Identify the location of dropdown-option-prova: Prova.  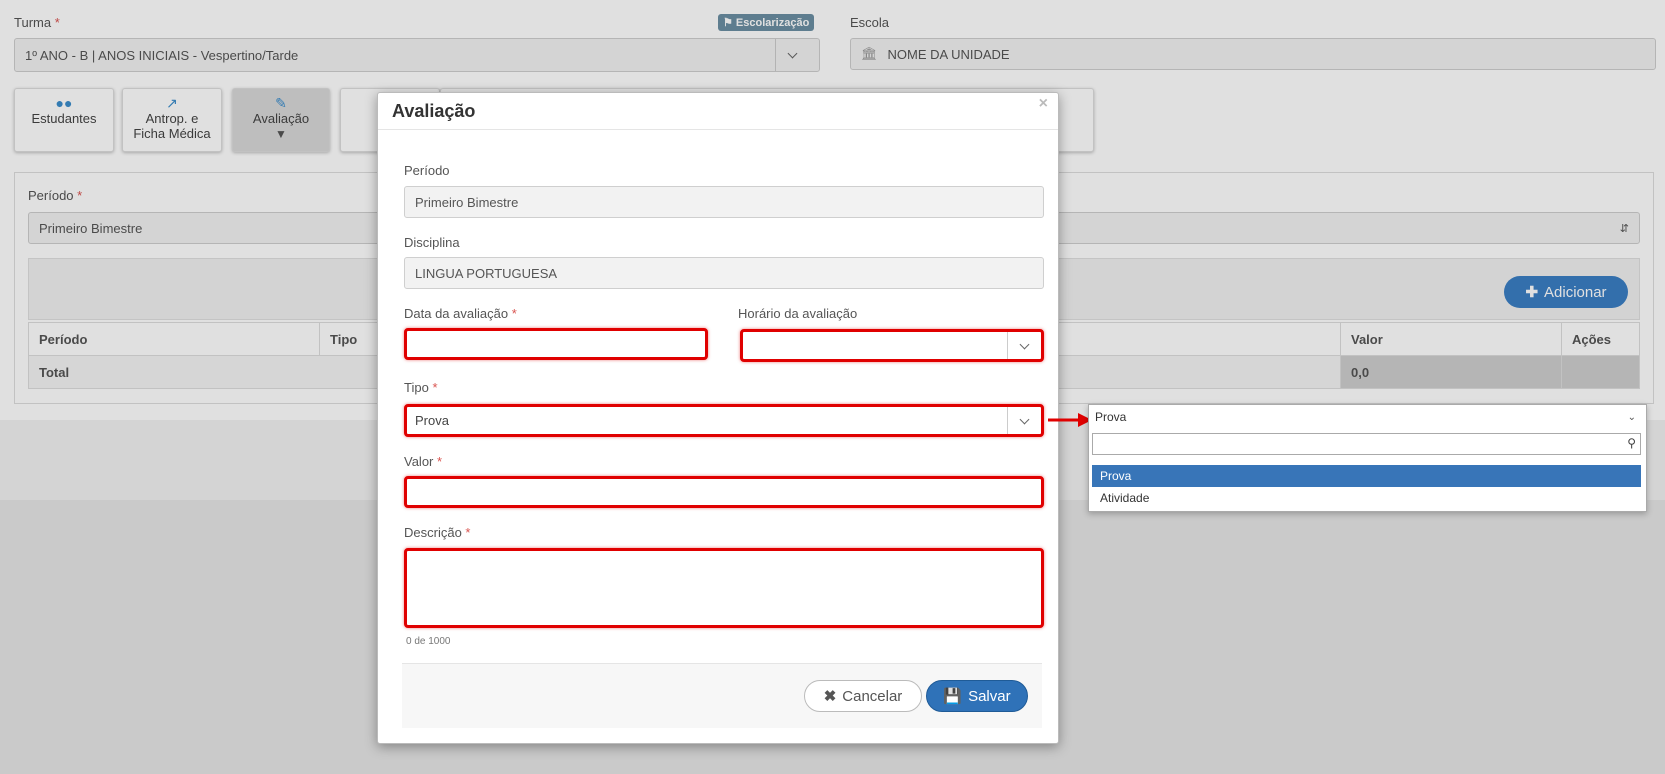
(1366, 476).